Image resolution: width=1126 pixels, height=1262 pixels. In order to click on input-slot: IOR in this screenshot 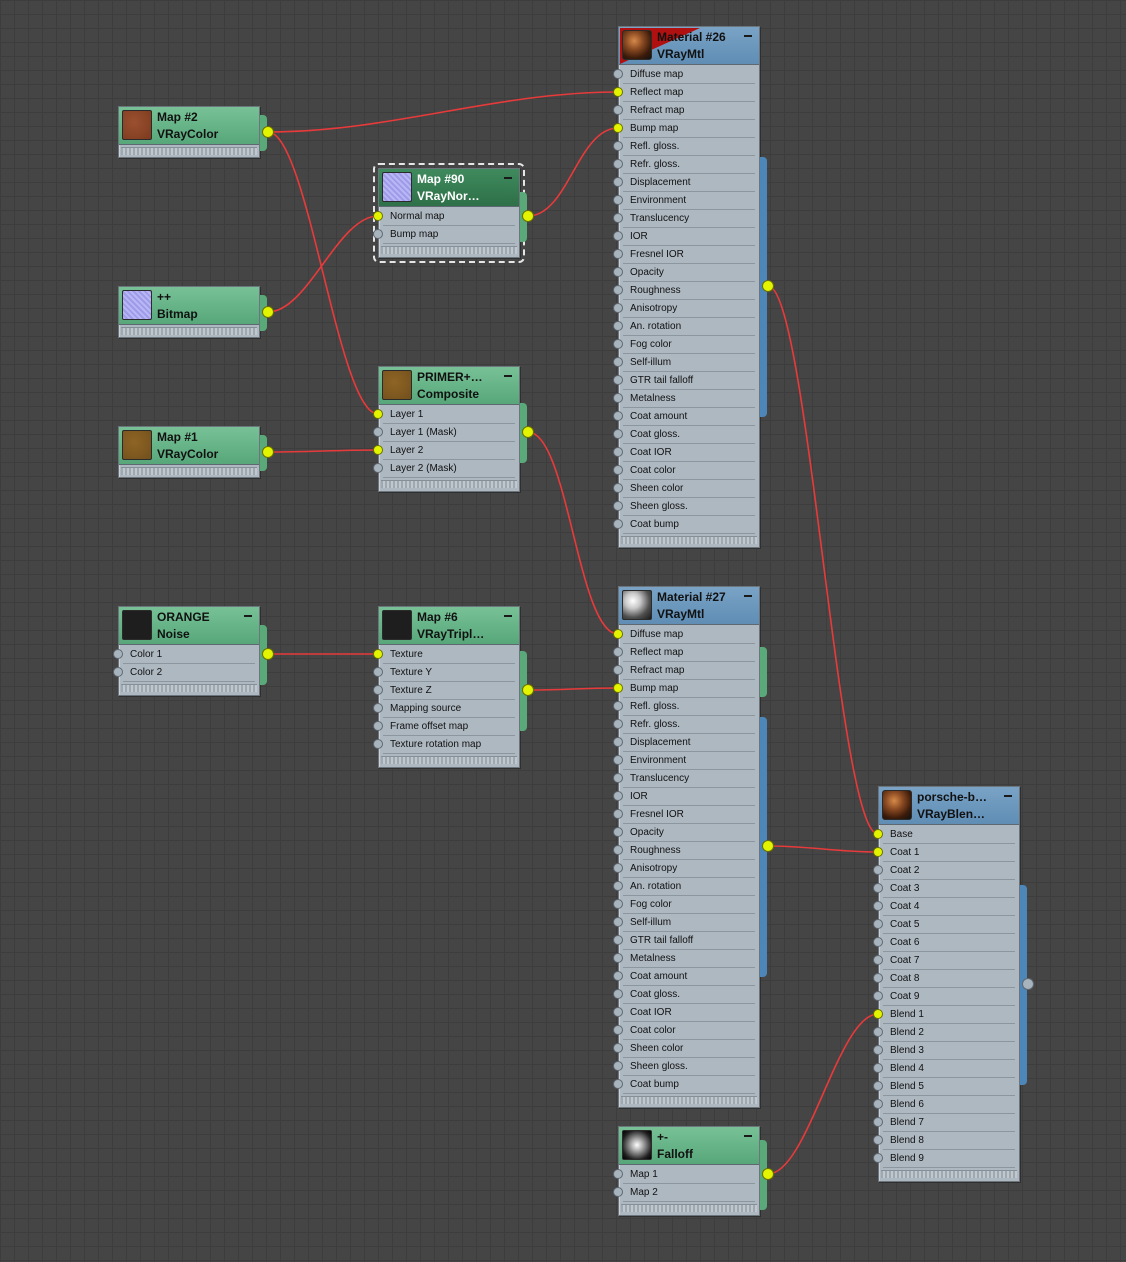, I will do `click(689, 797)`.